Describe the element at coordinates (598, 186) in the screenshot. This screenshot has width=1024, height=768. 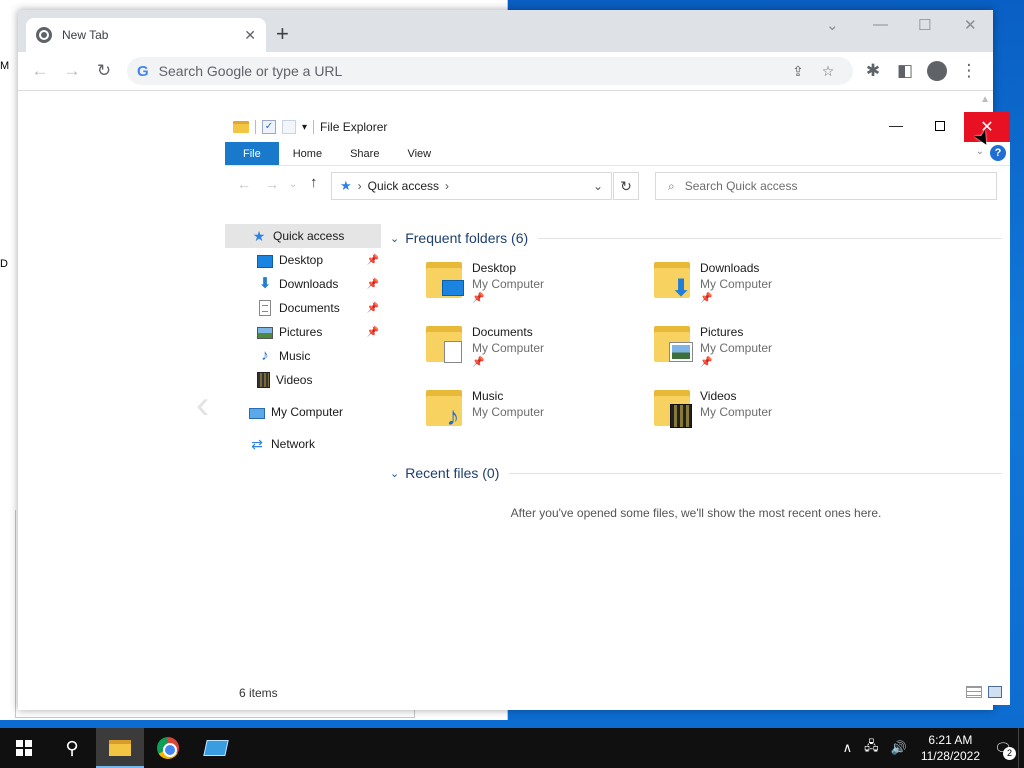
I see `address-dropdown-icon: ⌄` at that location.